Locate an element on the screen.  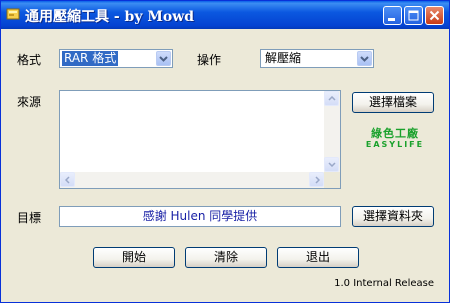
operation-selected-value: 解壓縮 is located at coordinates (283, 58).